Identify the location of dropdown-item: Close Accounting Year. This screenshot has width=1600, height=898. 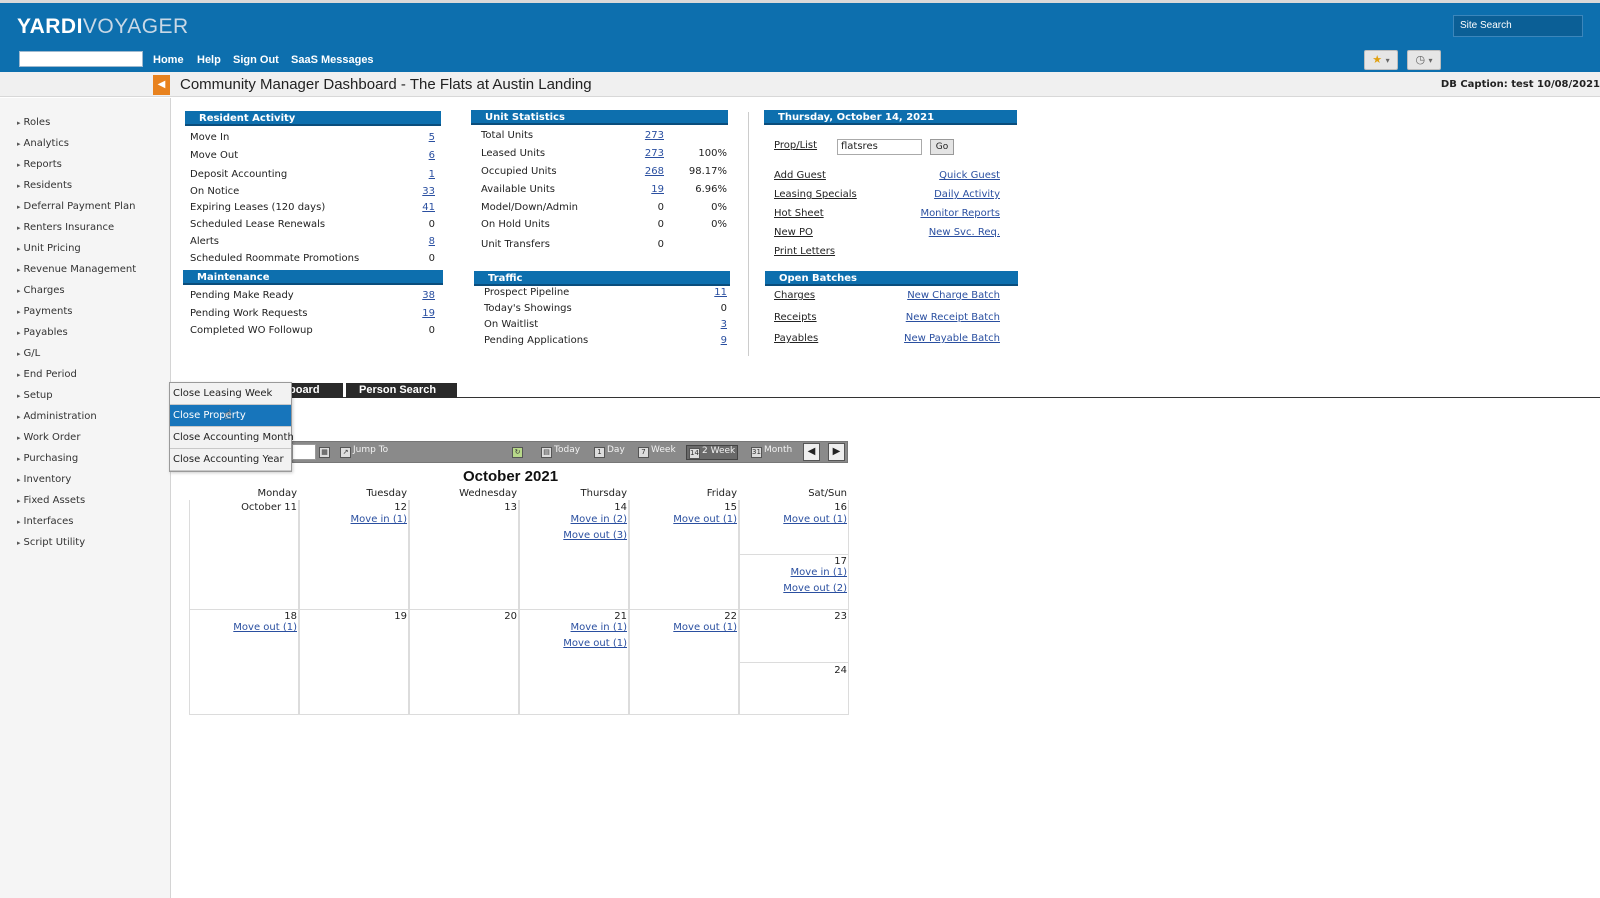
(230, 460).